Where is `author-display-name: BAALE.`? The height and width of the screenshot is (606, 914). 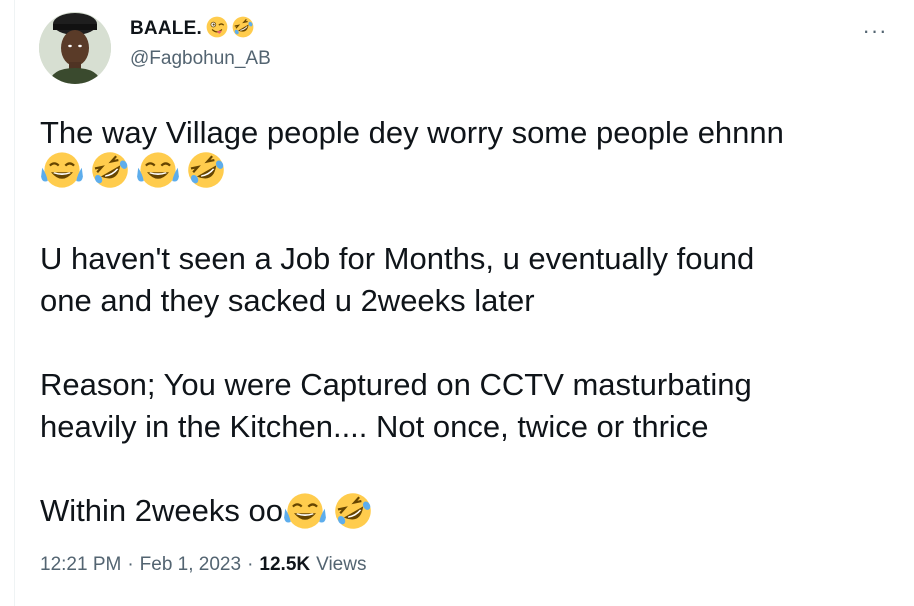
author-display-name: BAALE. is located at coordinates (166, 29).